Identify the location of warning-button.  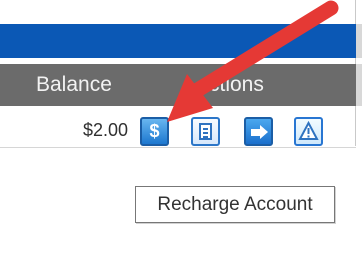
(308, 131).